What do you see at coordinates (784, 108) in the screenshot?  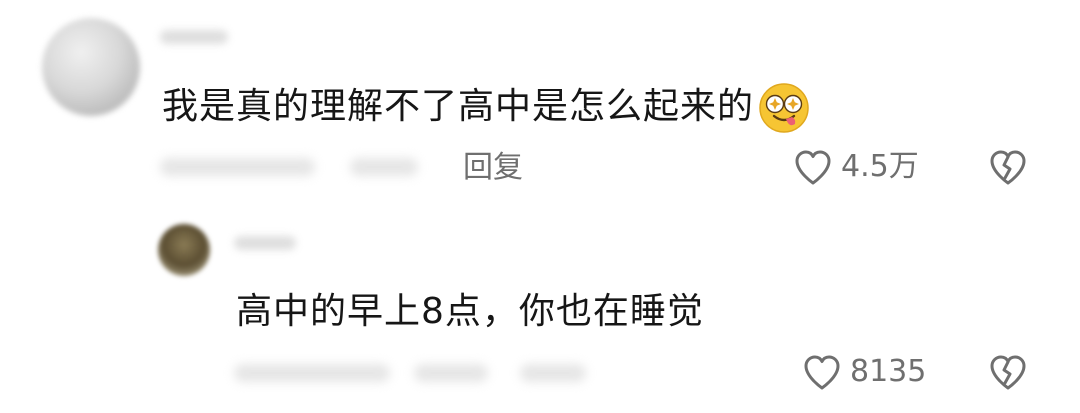 I see `drooling-face-emoji` at bounding box center [784, 108].